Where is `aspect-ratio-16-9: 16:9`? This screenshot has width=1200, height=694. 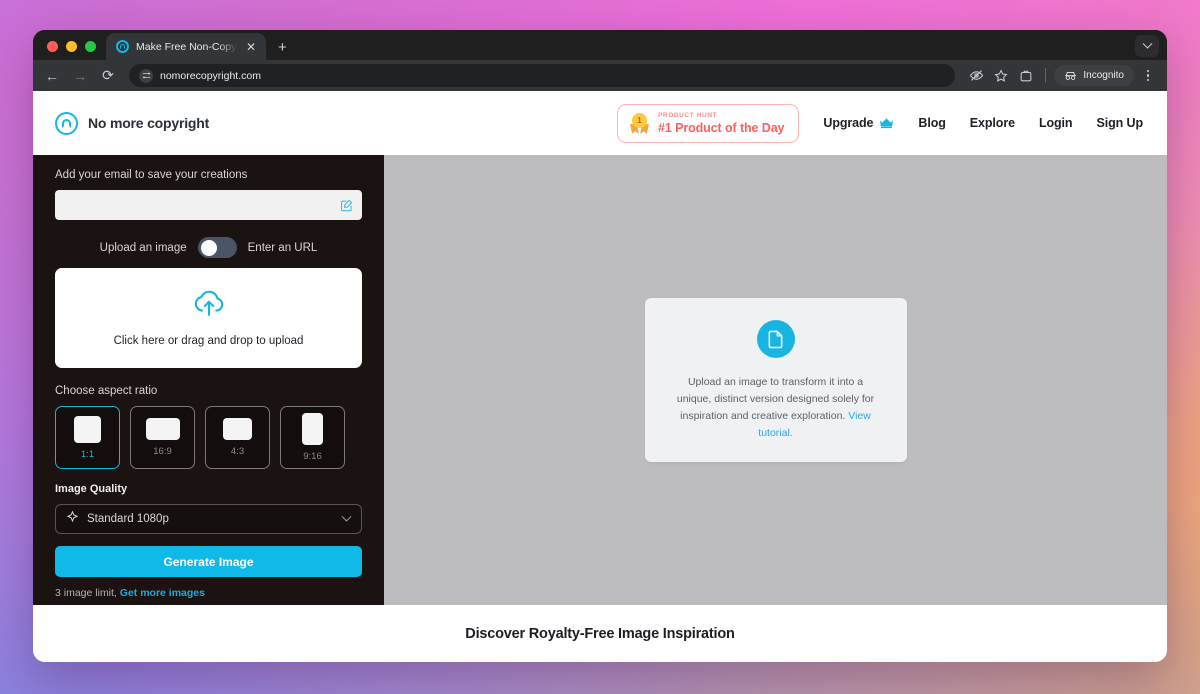 aspect-ratio-16-9: 16:9 is located at coordinates (162, 437).